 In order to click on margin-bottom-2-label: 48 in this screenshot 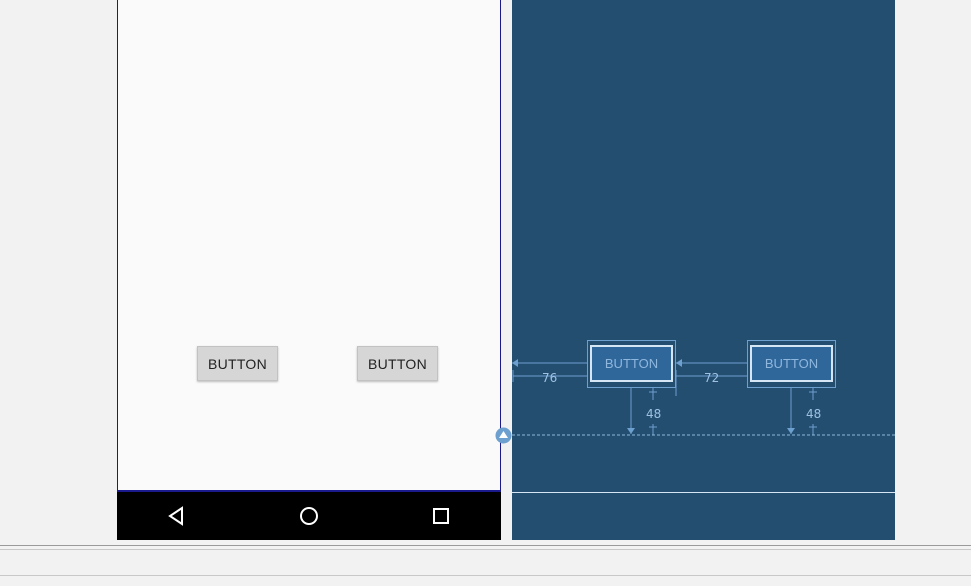, I will do `click(814, 414)`.